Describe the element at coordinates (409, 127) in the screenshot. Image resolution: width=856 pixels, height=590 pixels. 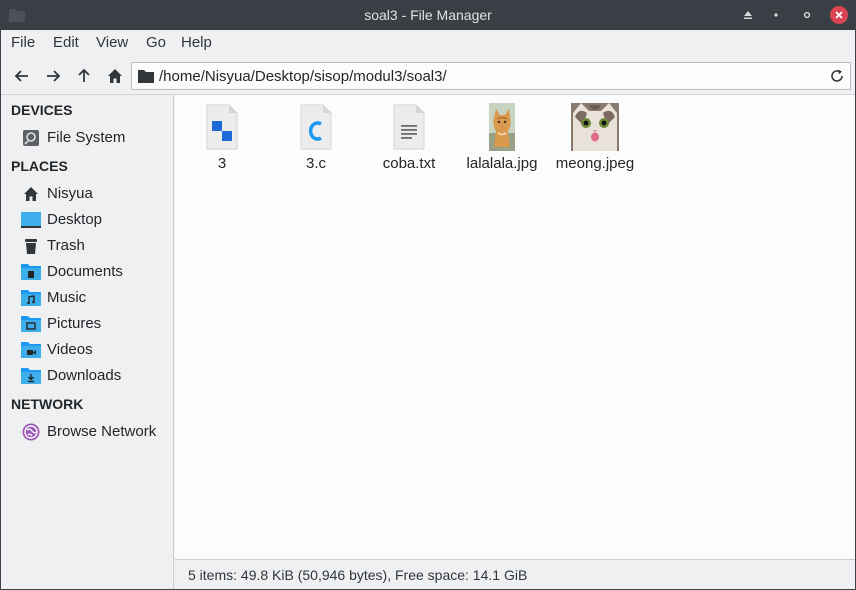
I see `text-file-icon` at that location.